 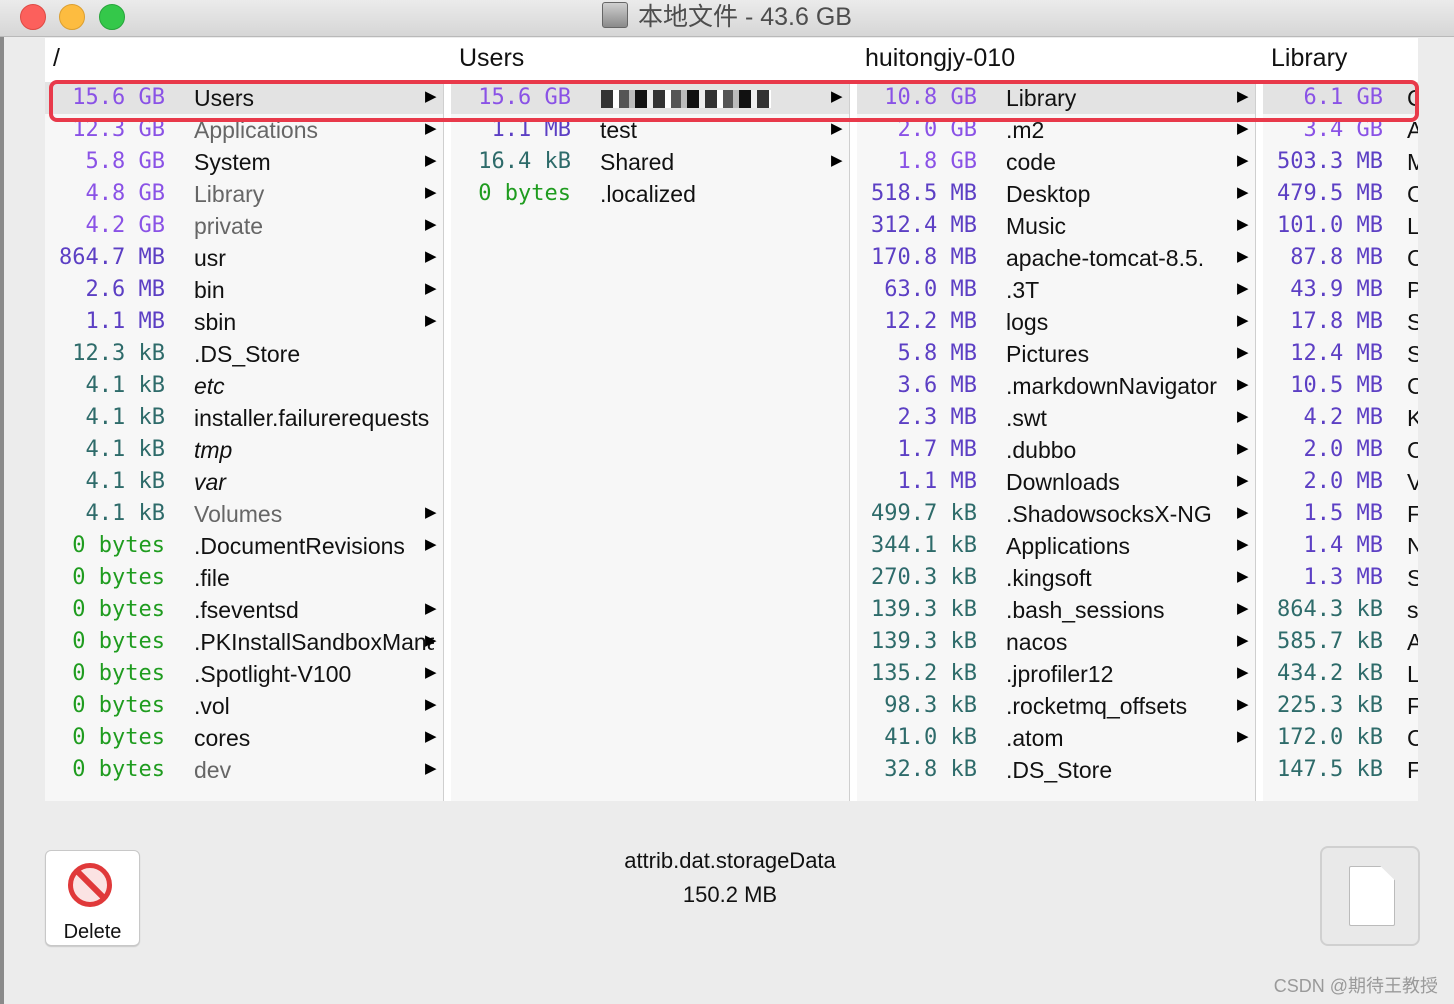 I want to click on list-item: 1.8 GB code ▶, so click(x=1056, y=162).